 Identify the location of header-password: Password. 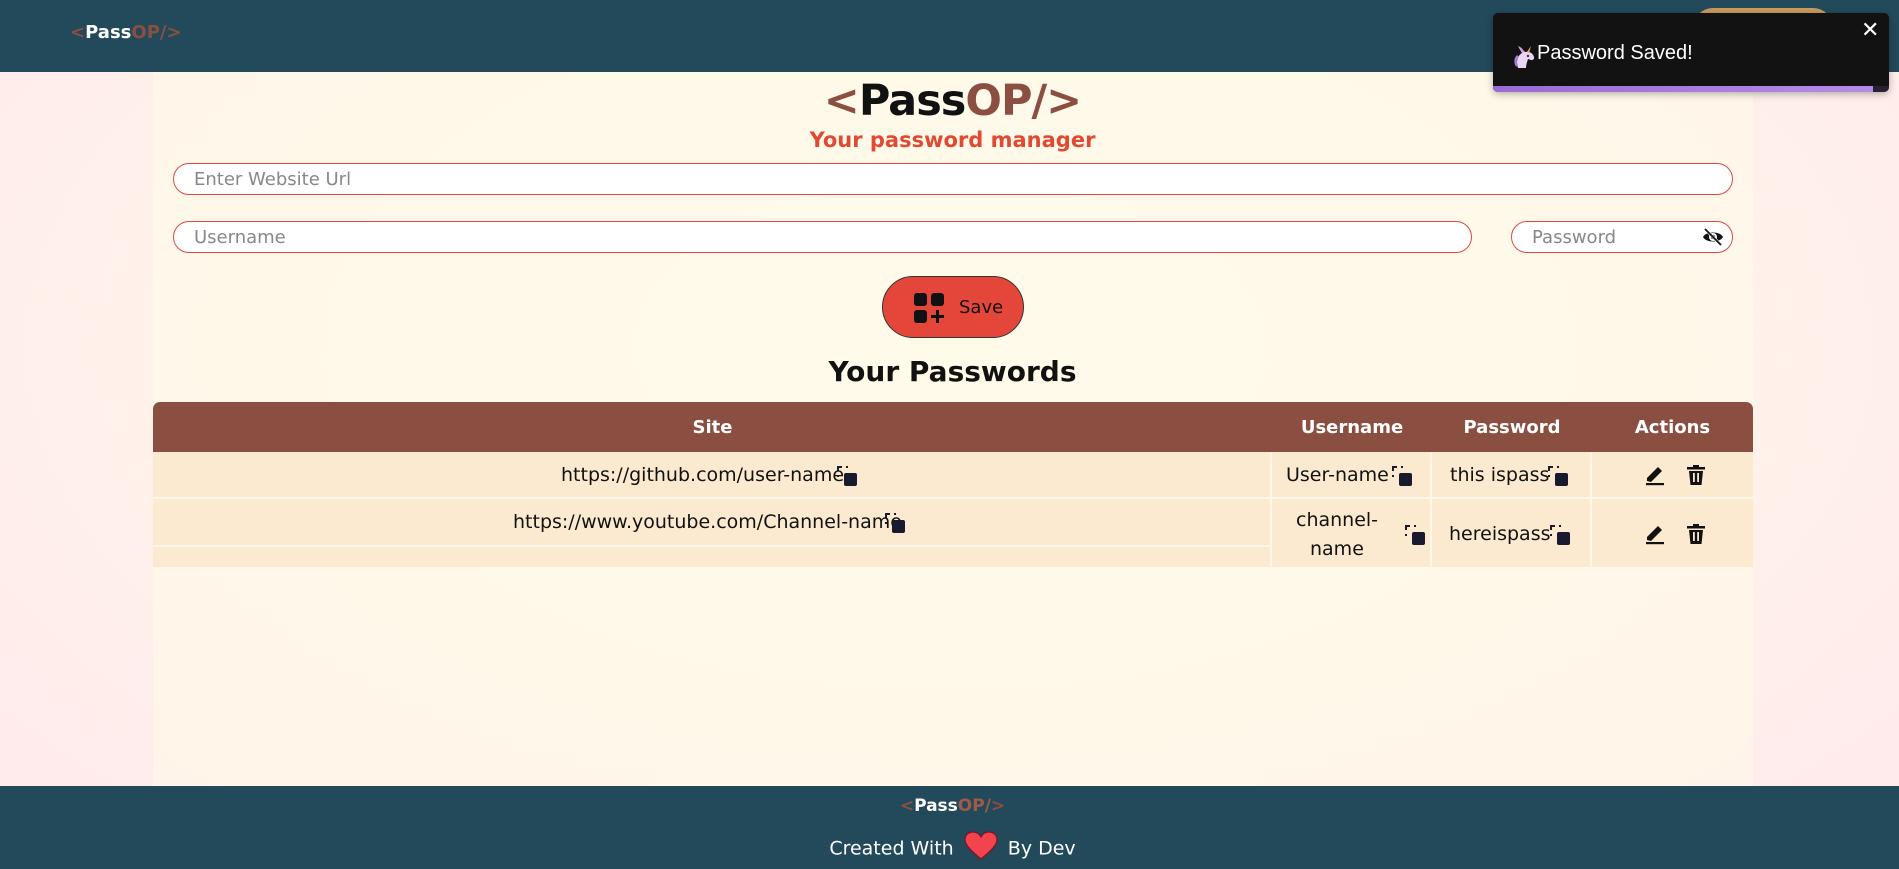
(1512, 427).